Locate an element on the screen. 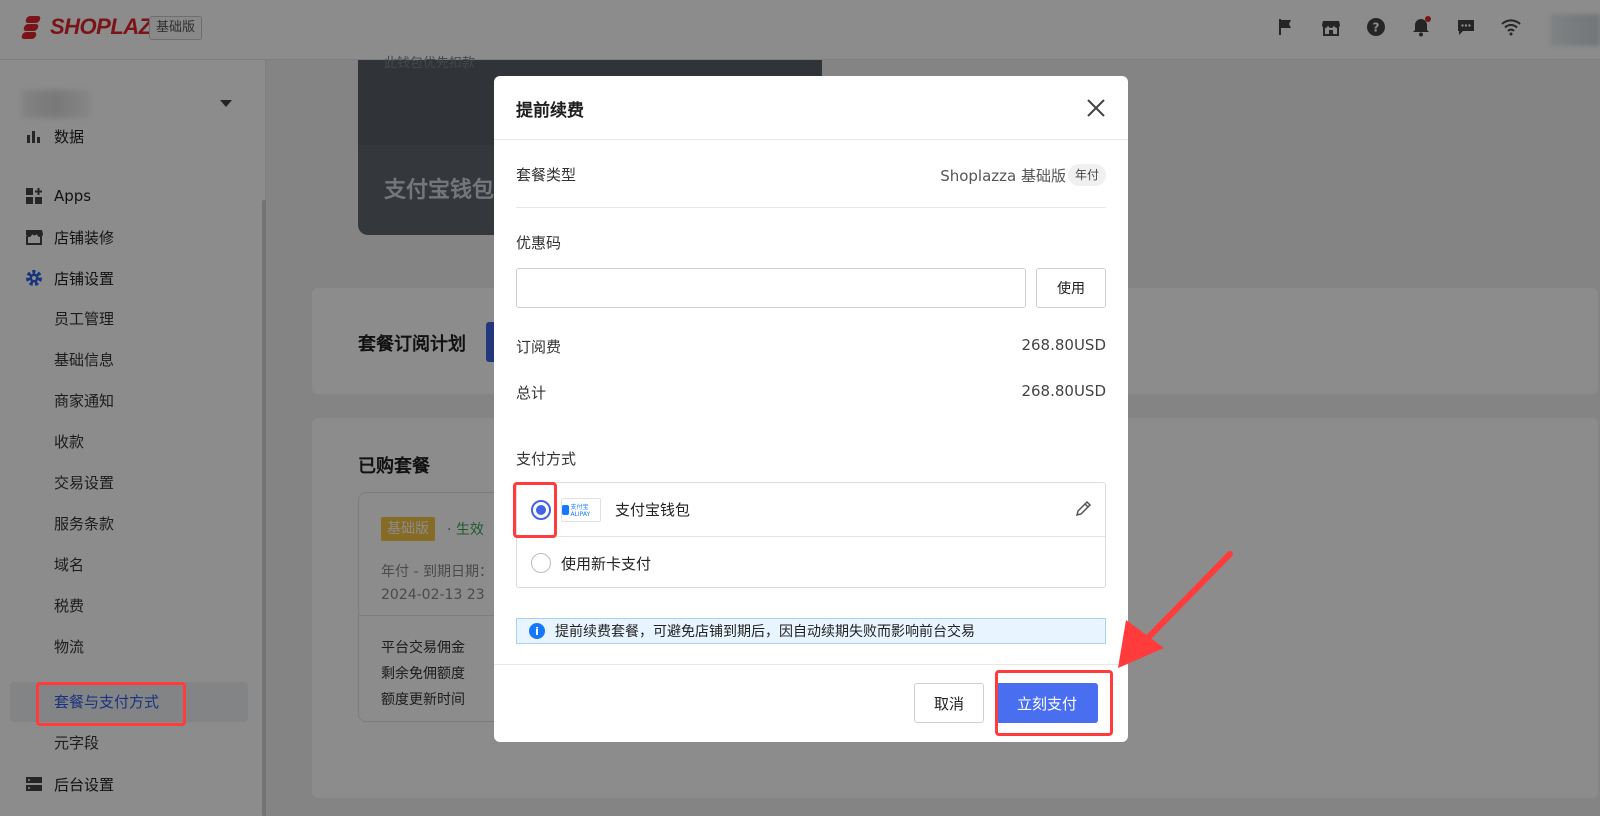 Image resolution: width=1600 pixels, height=816 pixels. package-name: Shoplazza 基础版 is located at coordinates (1003, 175).